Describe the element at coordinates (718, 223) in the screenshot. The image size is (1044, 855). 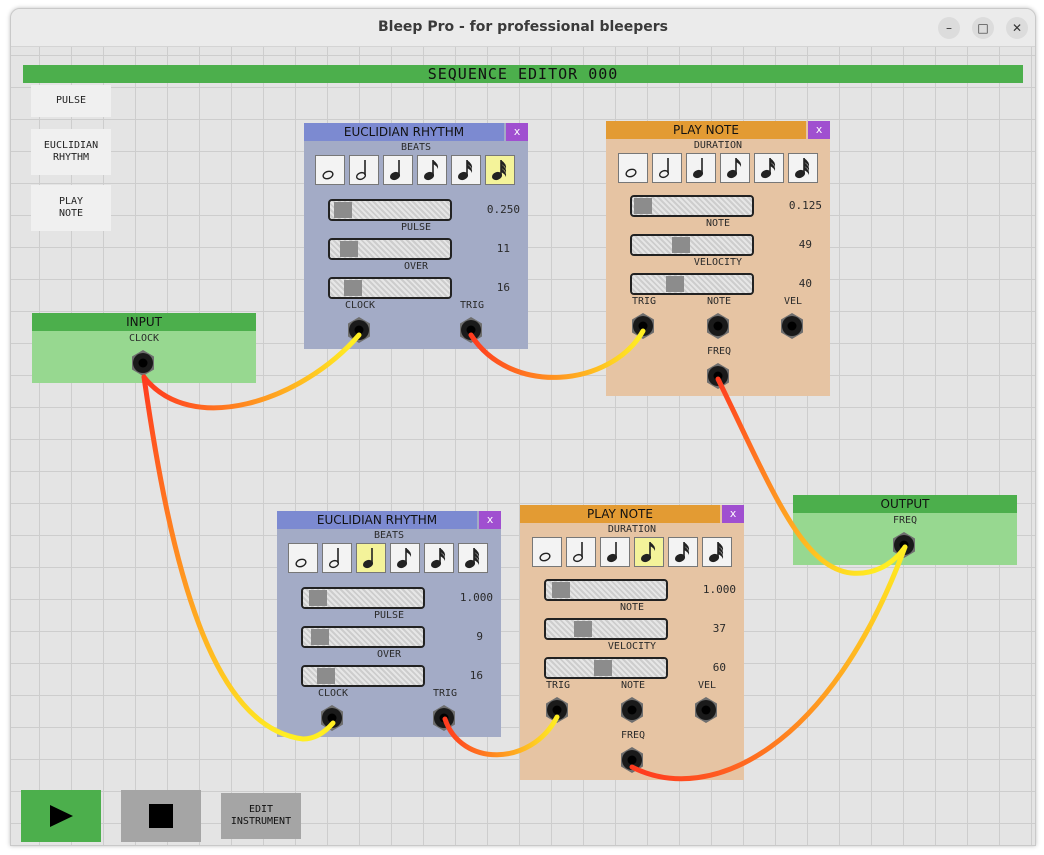
I see `play1-note-label: NOTE` at that location.